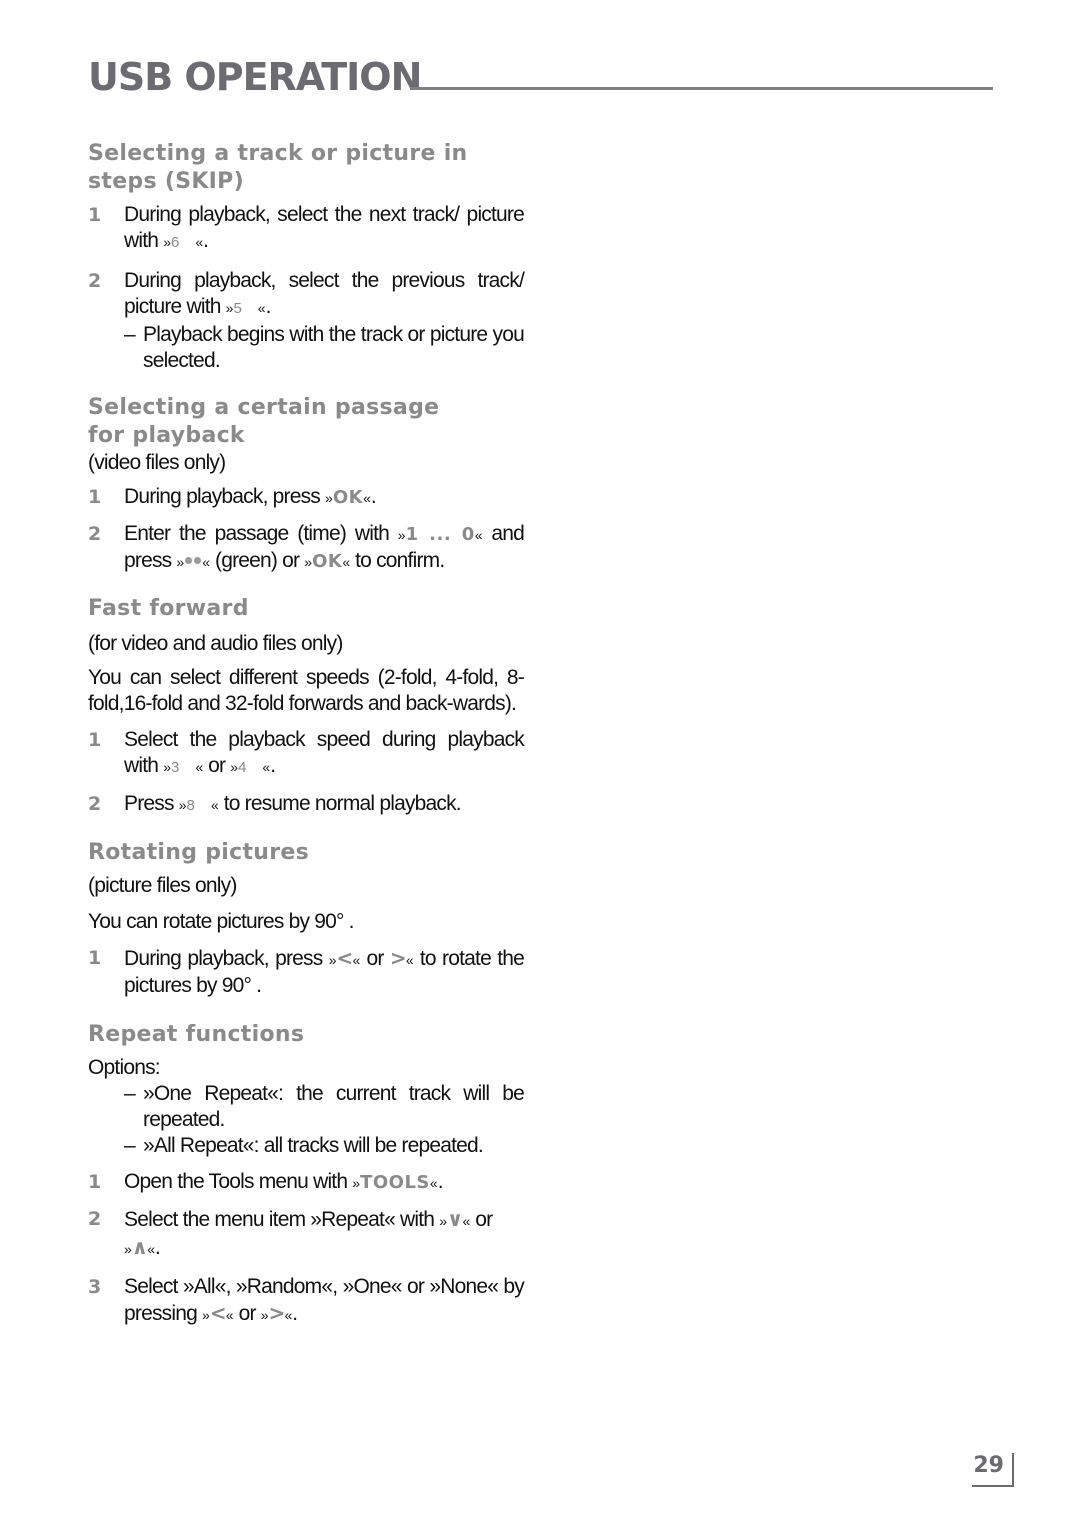 The height and width of the screenshot is (1532, 1080). What do you see at coordinates (455, 1219) in the screenshot?
I see `arrow-down-icon: ∨` at bounding box center [455, 1219].